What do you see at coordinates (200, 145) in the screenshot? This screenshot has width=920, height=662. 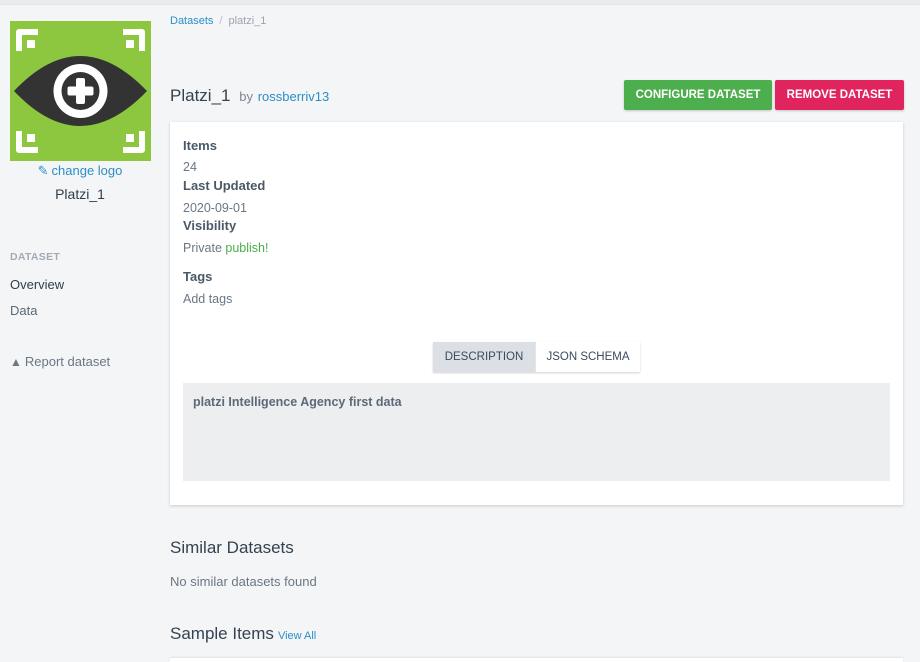 I see `items-label: Items` at bounding box center [200, 145].